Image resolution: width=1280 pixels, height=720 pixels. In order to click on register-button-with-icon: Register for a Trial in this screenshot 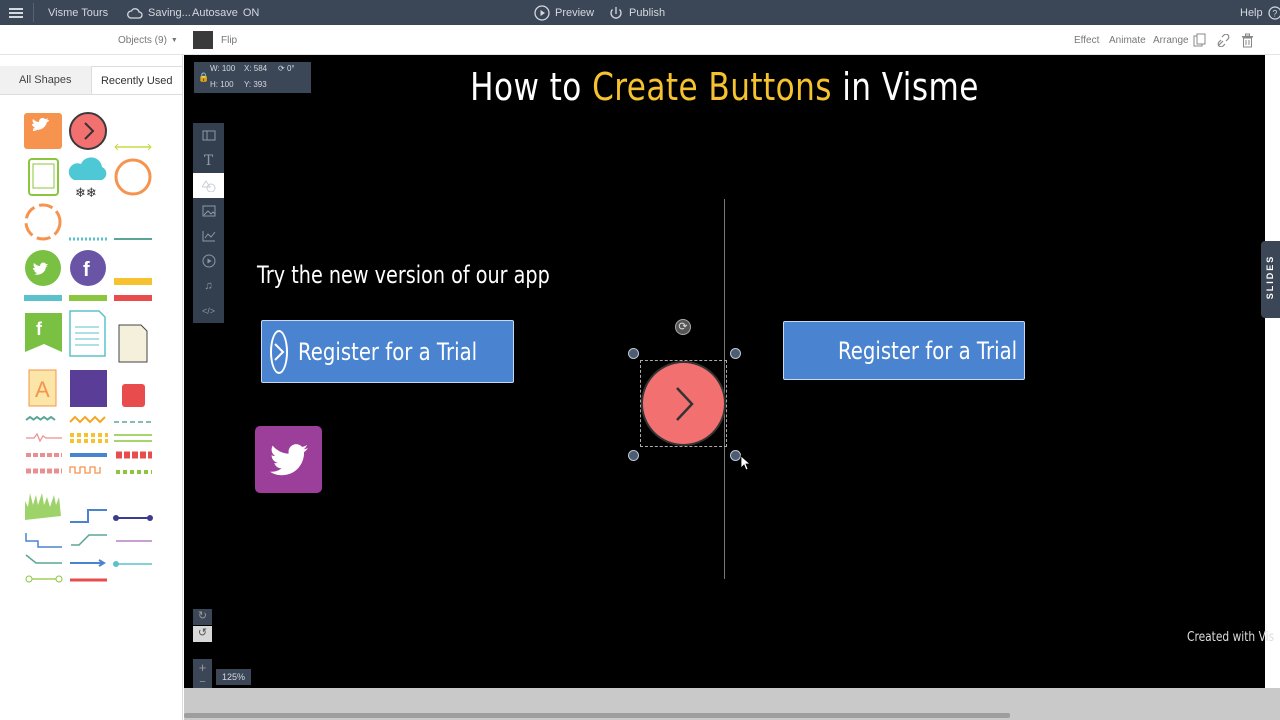, I will do `click(387, 351)`.